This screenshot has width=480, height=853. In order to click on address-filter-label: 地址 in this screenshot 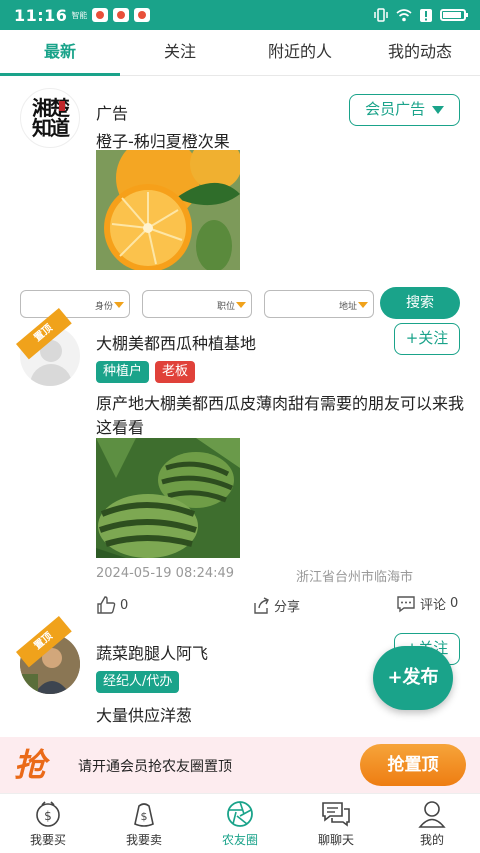, I will do `click(347, 307)`.